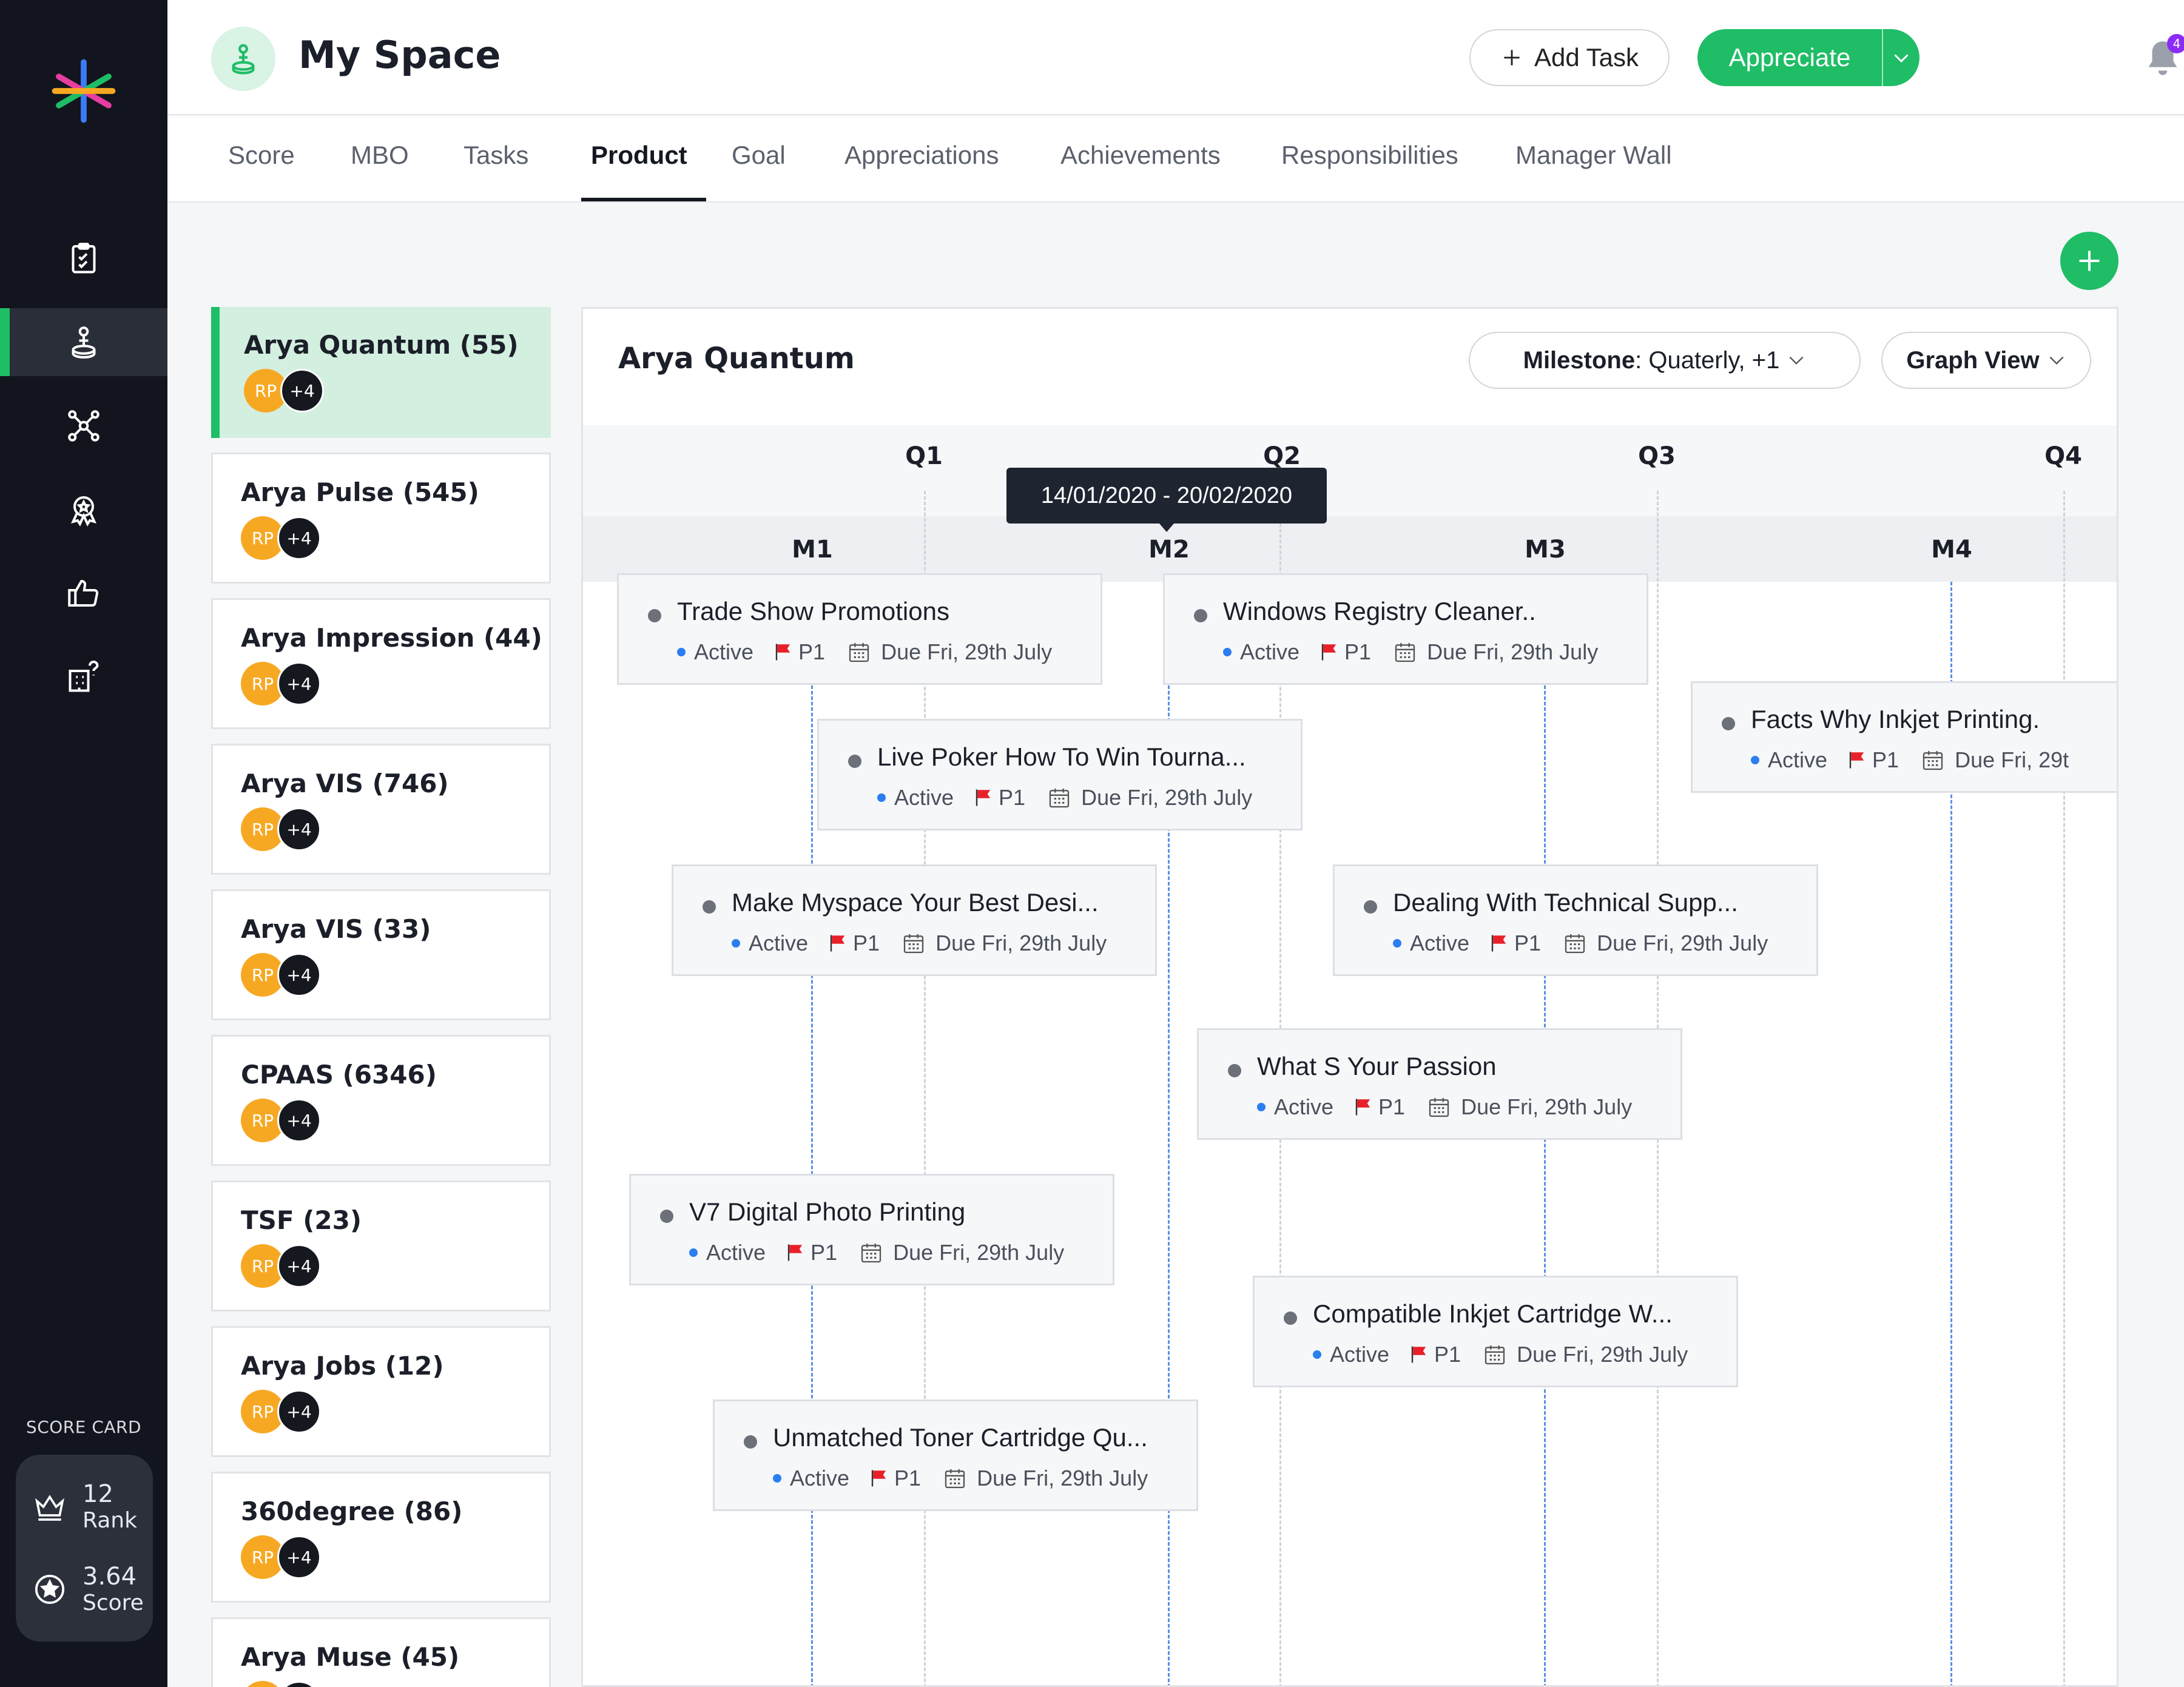 The image size is (2184, 1687). I want to click on appreciate-button: Appreciate, so click(1789, 57).